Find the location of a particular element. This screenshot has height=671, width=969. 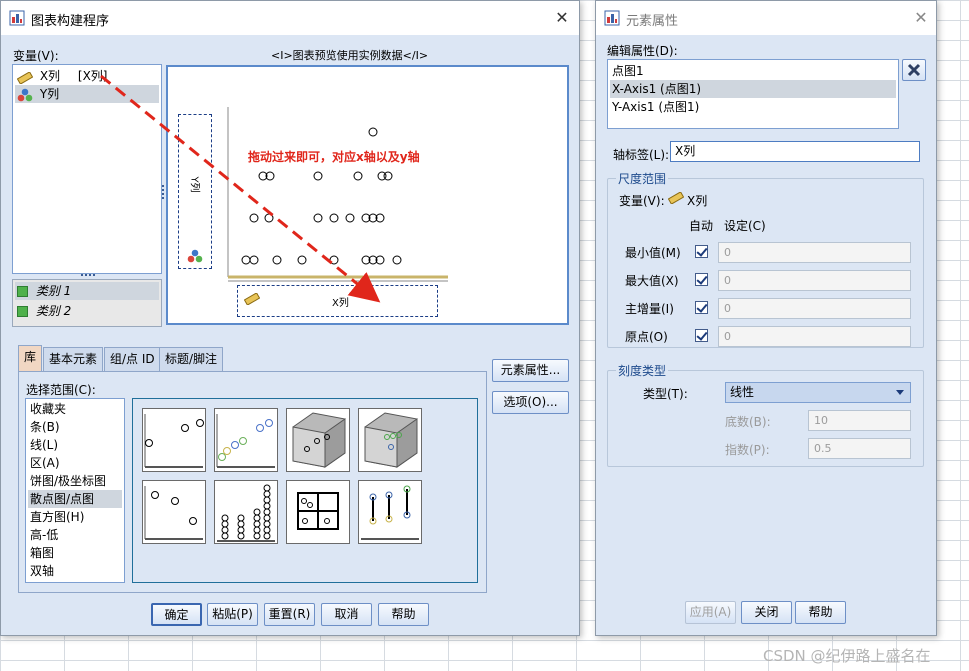

tab-titles-footnotes: 标题/脚注 is located at coordinates (191, 359).